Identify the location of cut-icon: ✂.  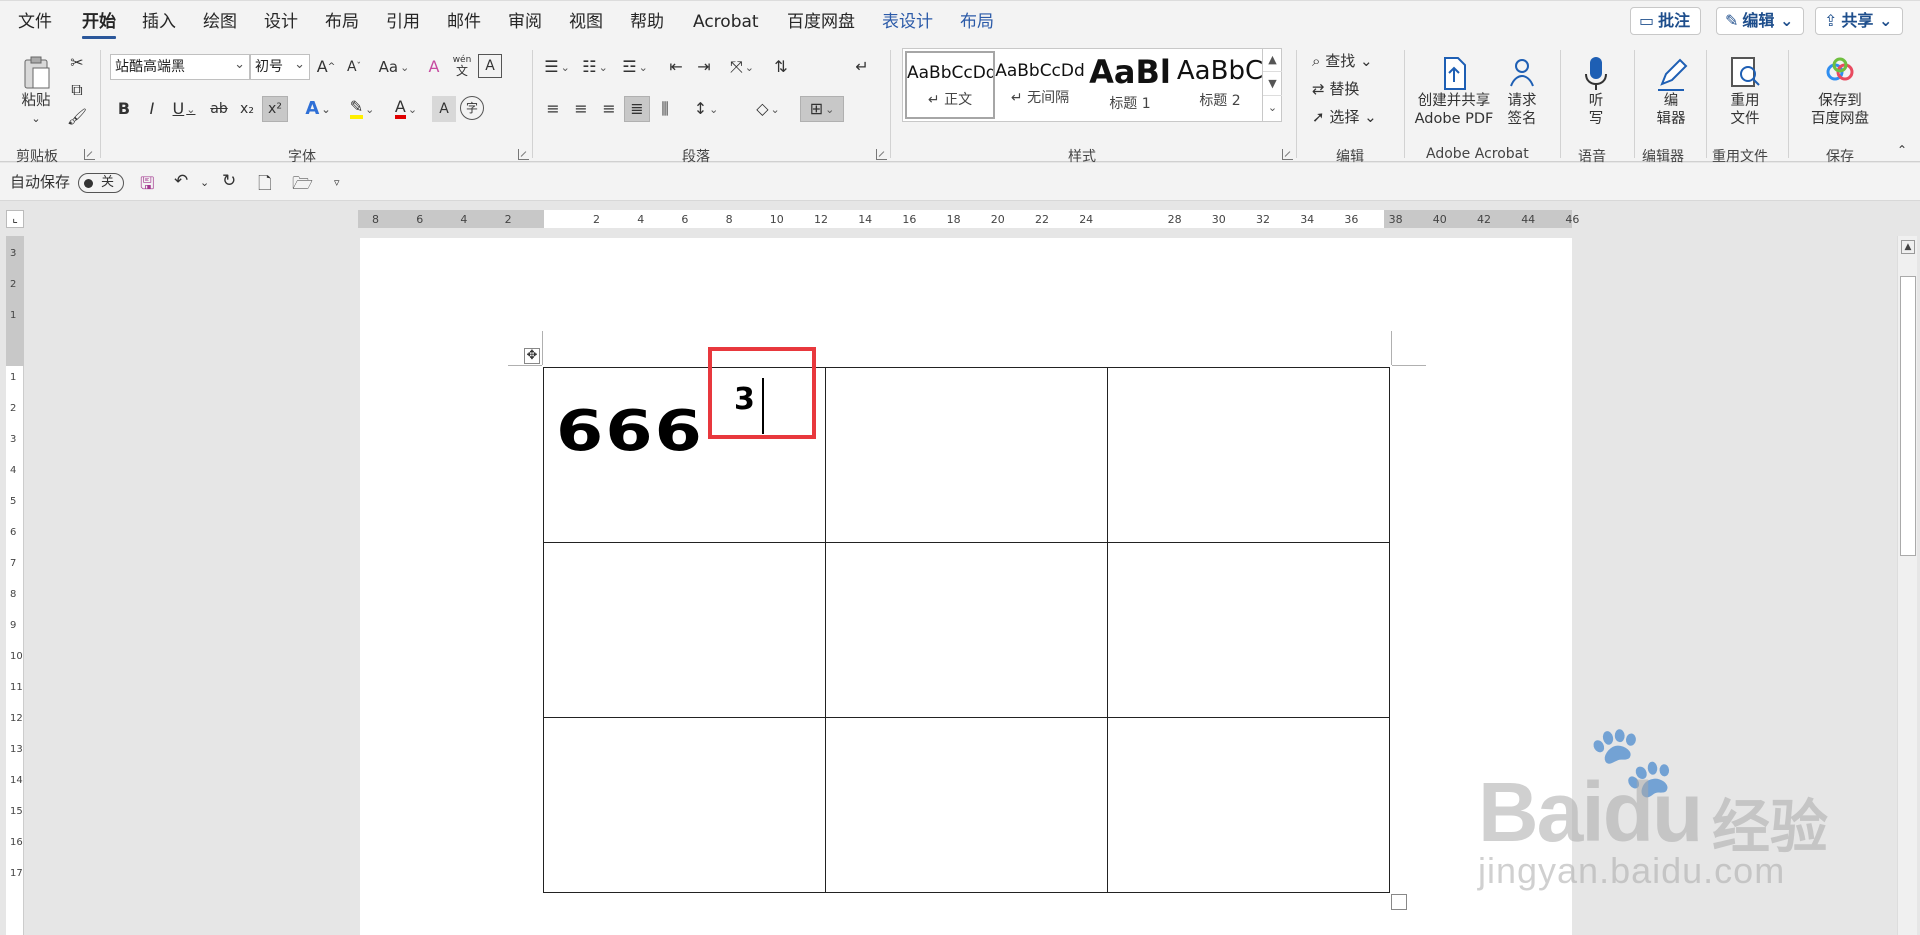
(77, 63).